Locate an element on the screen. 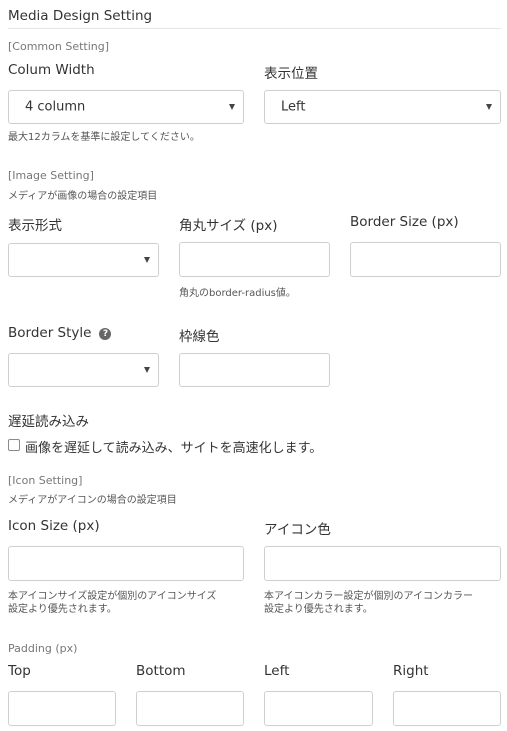 The width and height of the screenshot is (507, 731). display-position-value: Left is located at coordinates (293, 107).